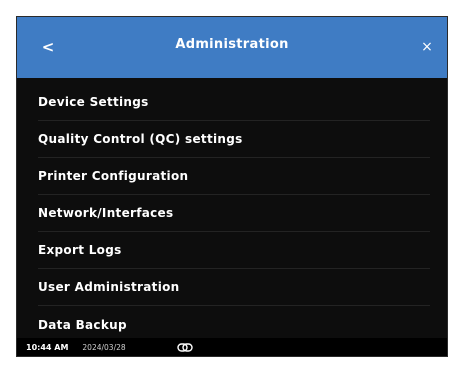 This screenshot has height=365, width=457. I want to click on menu-item-printer-configuration: Printer Configuration, so click(234, 176).